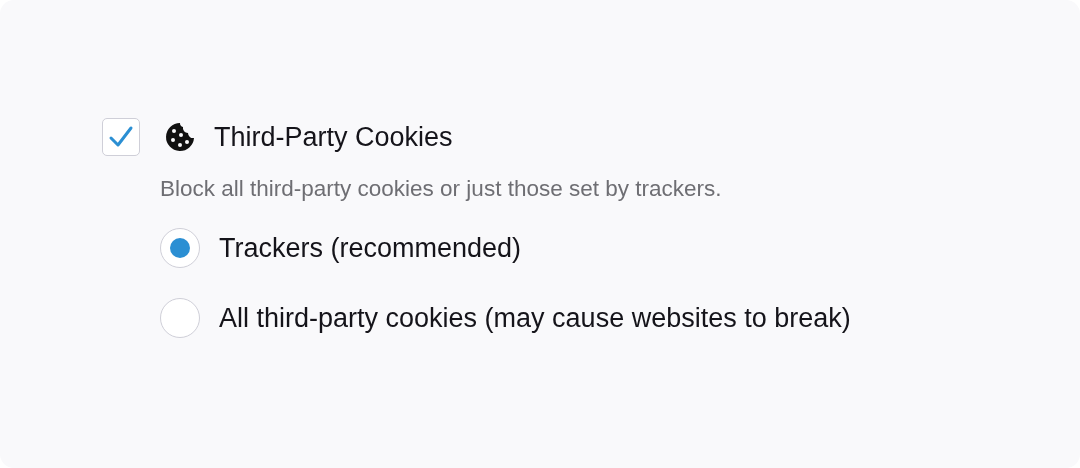 The height and width of the screenshot is (468, 1080). Describe the element at coordinates (333, 137) in the screenshot. I see `setting-title: Third-Party Cookies` at that location.